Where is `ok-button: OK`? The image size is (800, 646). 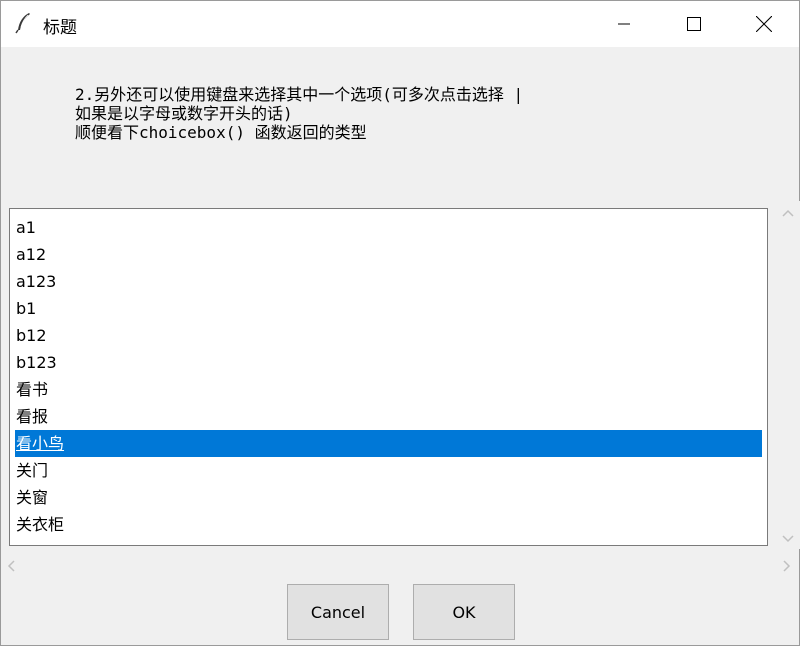
ok-button: OK is located at coordinates (464, 612).